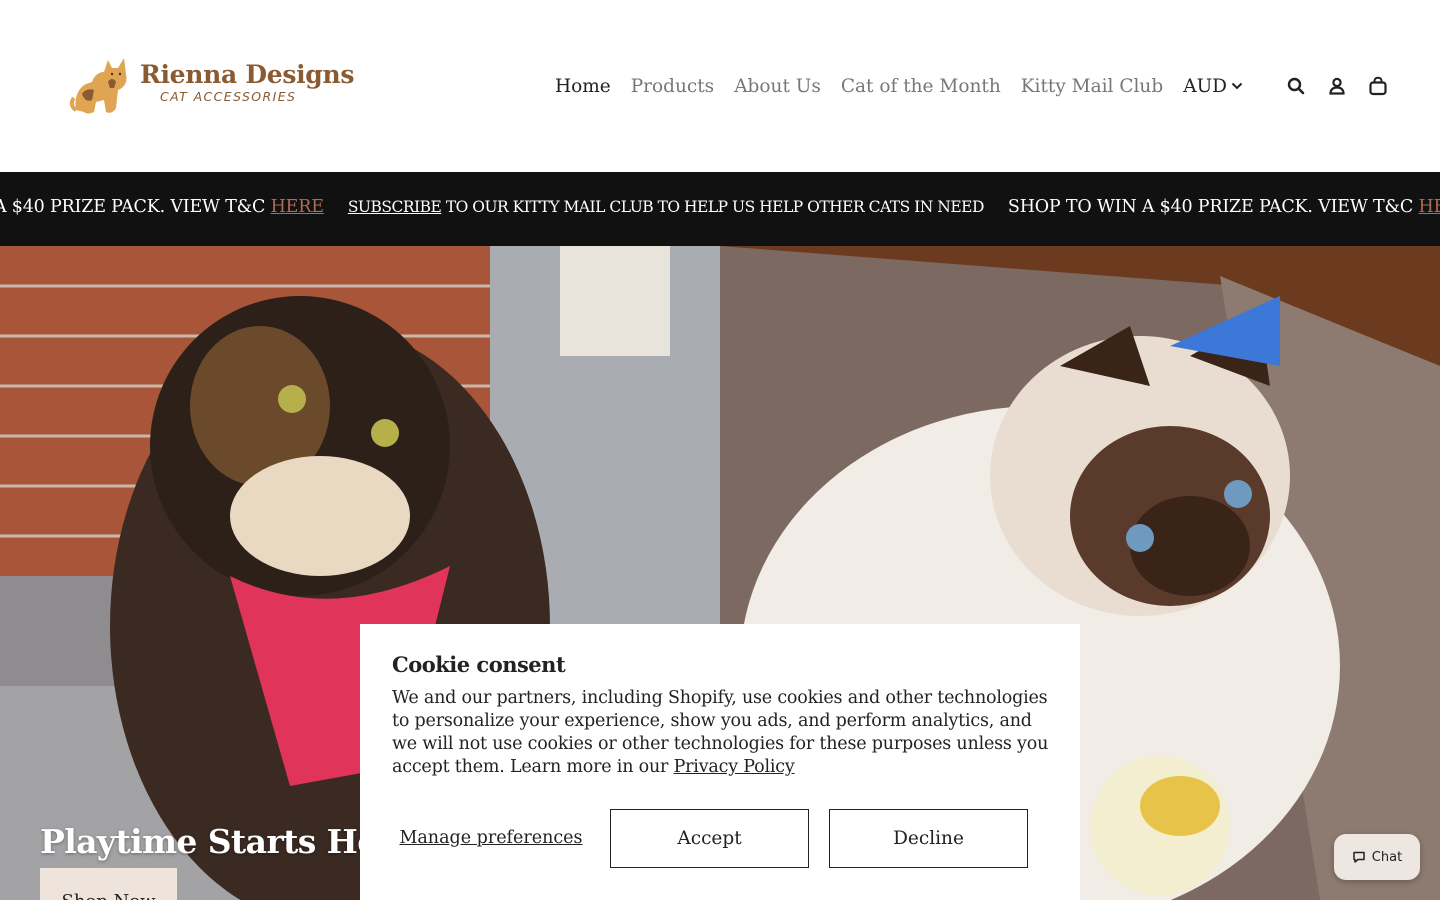  Describe the element at coordinates (928, 838) in the screenshot. I see `decline-button: Decline` at that location.